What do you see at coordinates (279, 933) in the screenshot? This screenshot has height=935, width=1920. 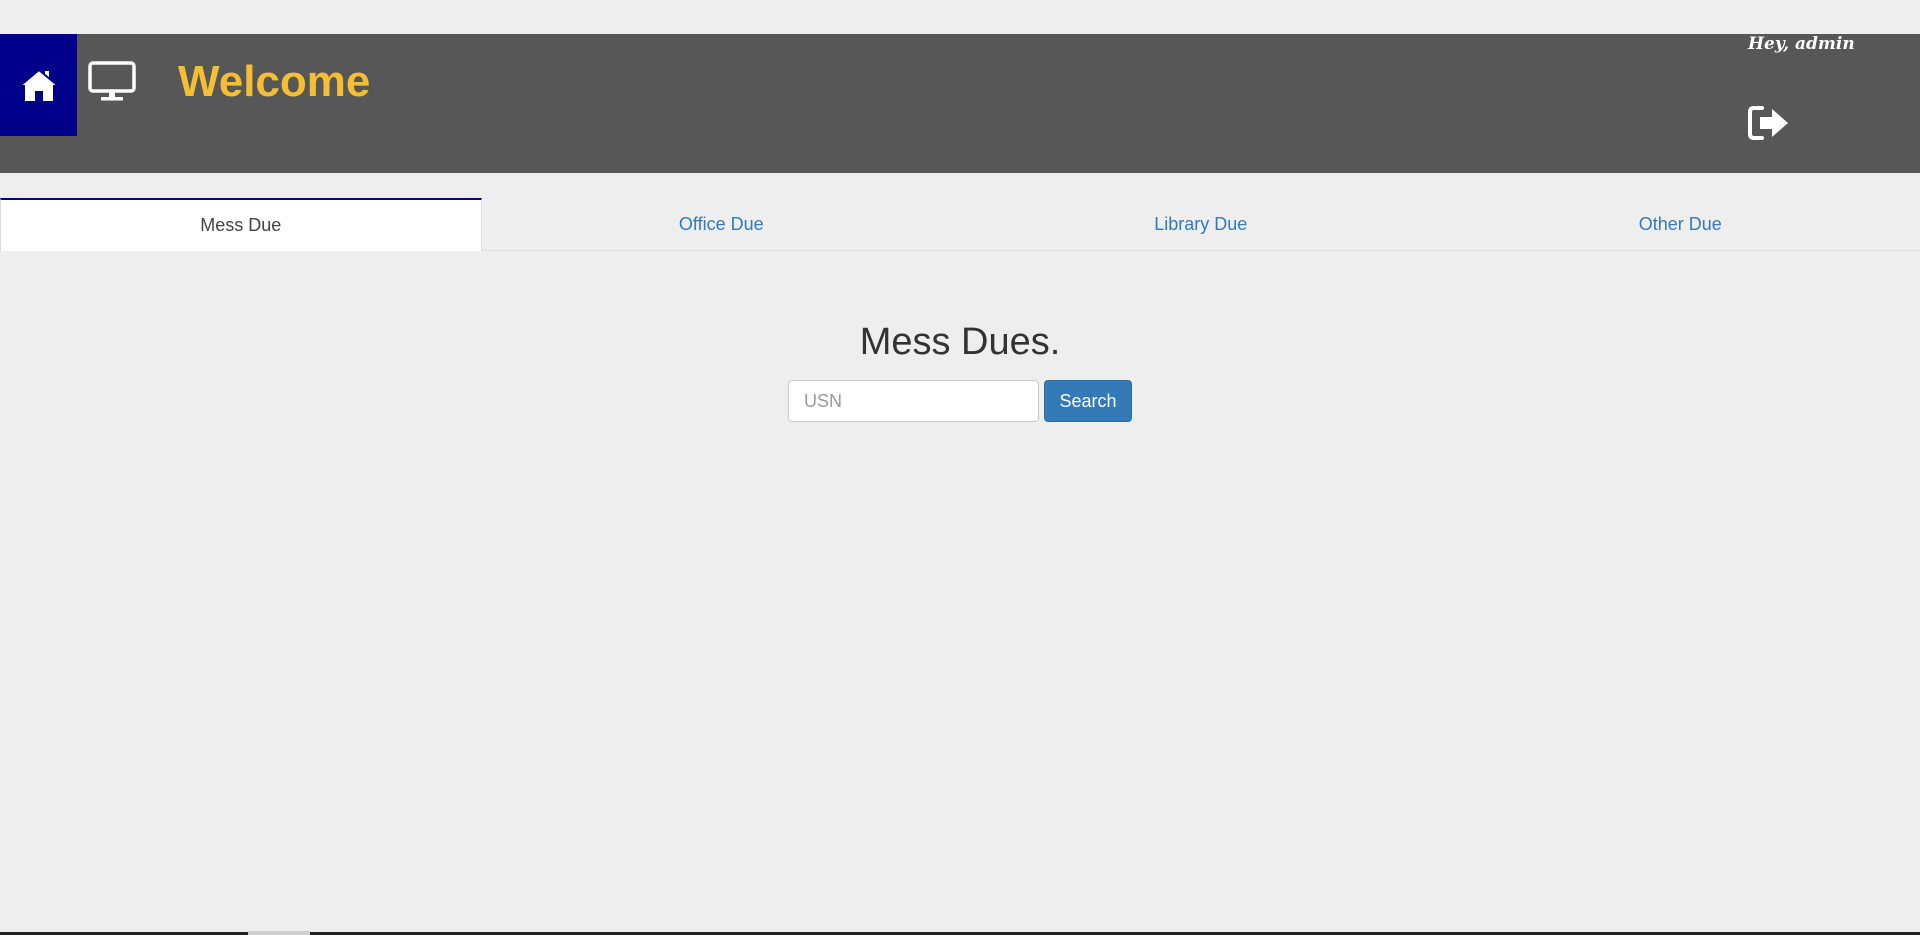 I see `horizontal-scrollbar-thumb` at bounding box center [279, 933].